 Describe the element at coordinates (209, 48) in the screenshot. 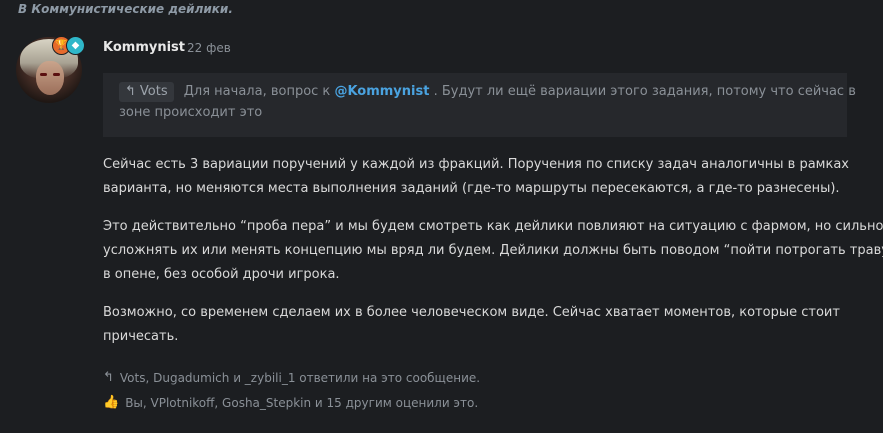

I see `post-date: 22 фев` at that location.